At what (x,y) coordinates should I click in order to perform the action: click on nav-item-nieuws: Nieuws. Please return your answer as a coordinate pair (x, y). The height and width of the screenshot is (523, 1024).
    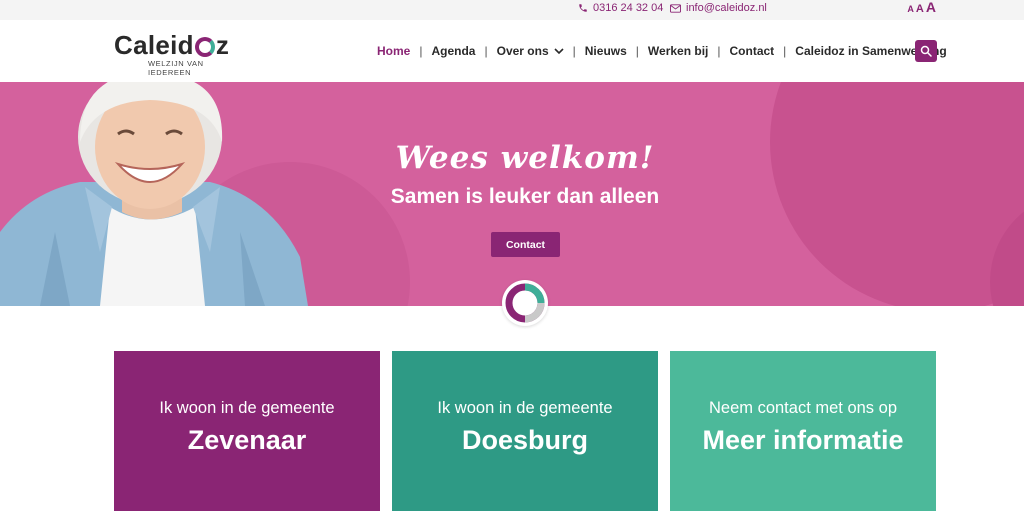
    Looking at the image, I should click on (606, 51).